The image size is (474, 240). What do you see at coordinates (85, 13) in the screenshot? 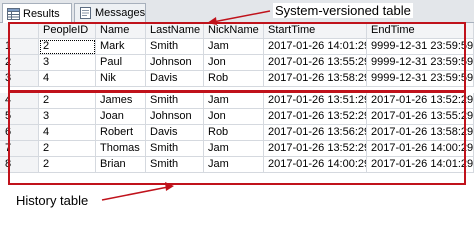
I see `messages-icon` at bounding box center [85, 13].